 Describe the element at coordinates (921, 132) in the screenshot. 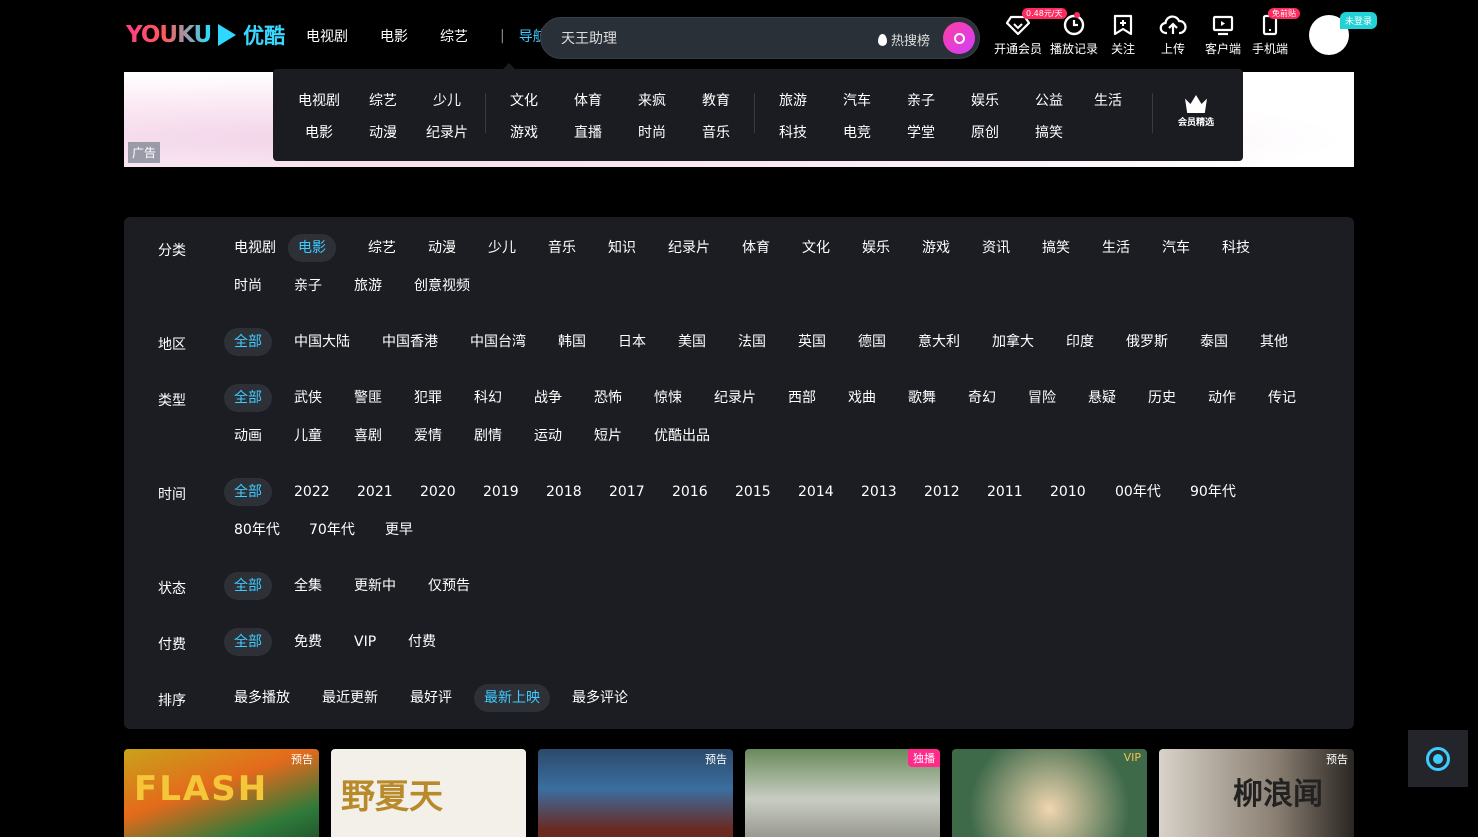

I see `channel-link: 学堂` at that location.